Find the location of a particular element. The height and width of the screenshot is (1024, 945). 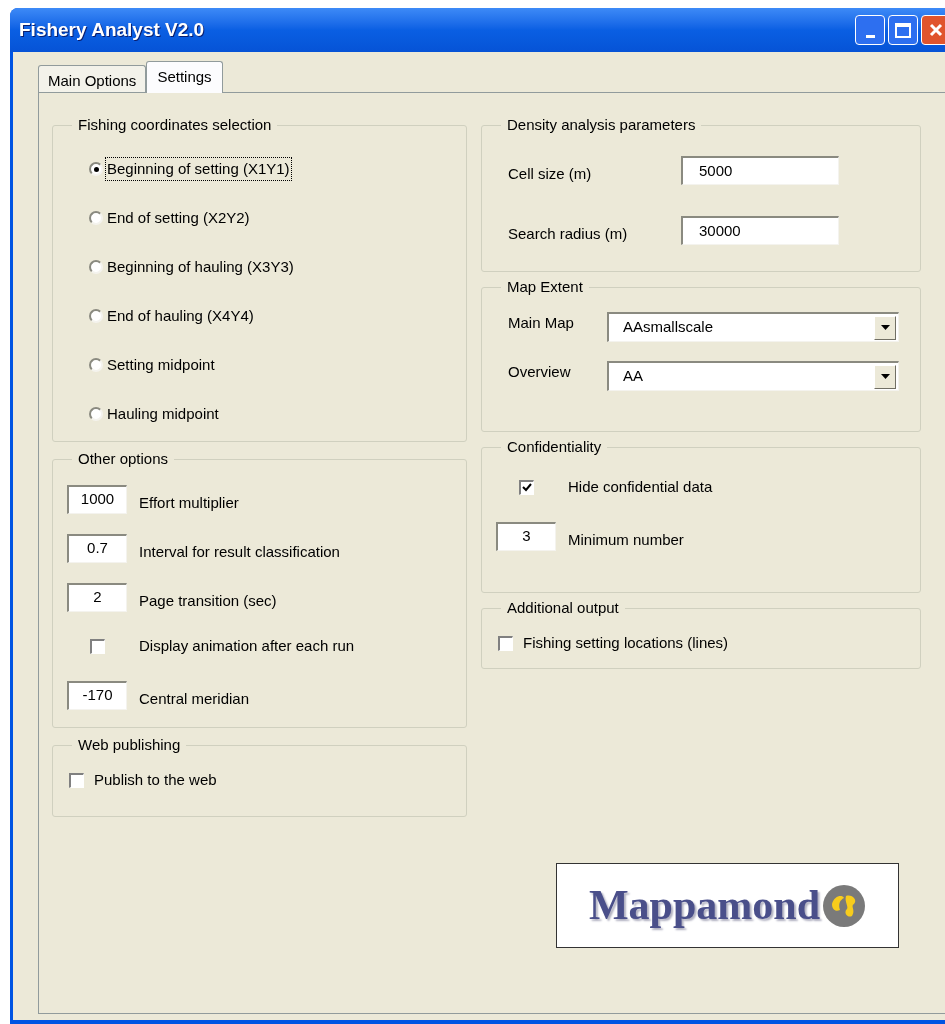

dropdown: AAsmallscale is located at coordinates (753, 327).